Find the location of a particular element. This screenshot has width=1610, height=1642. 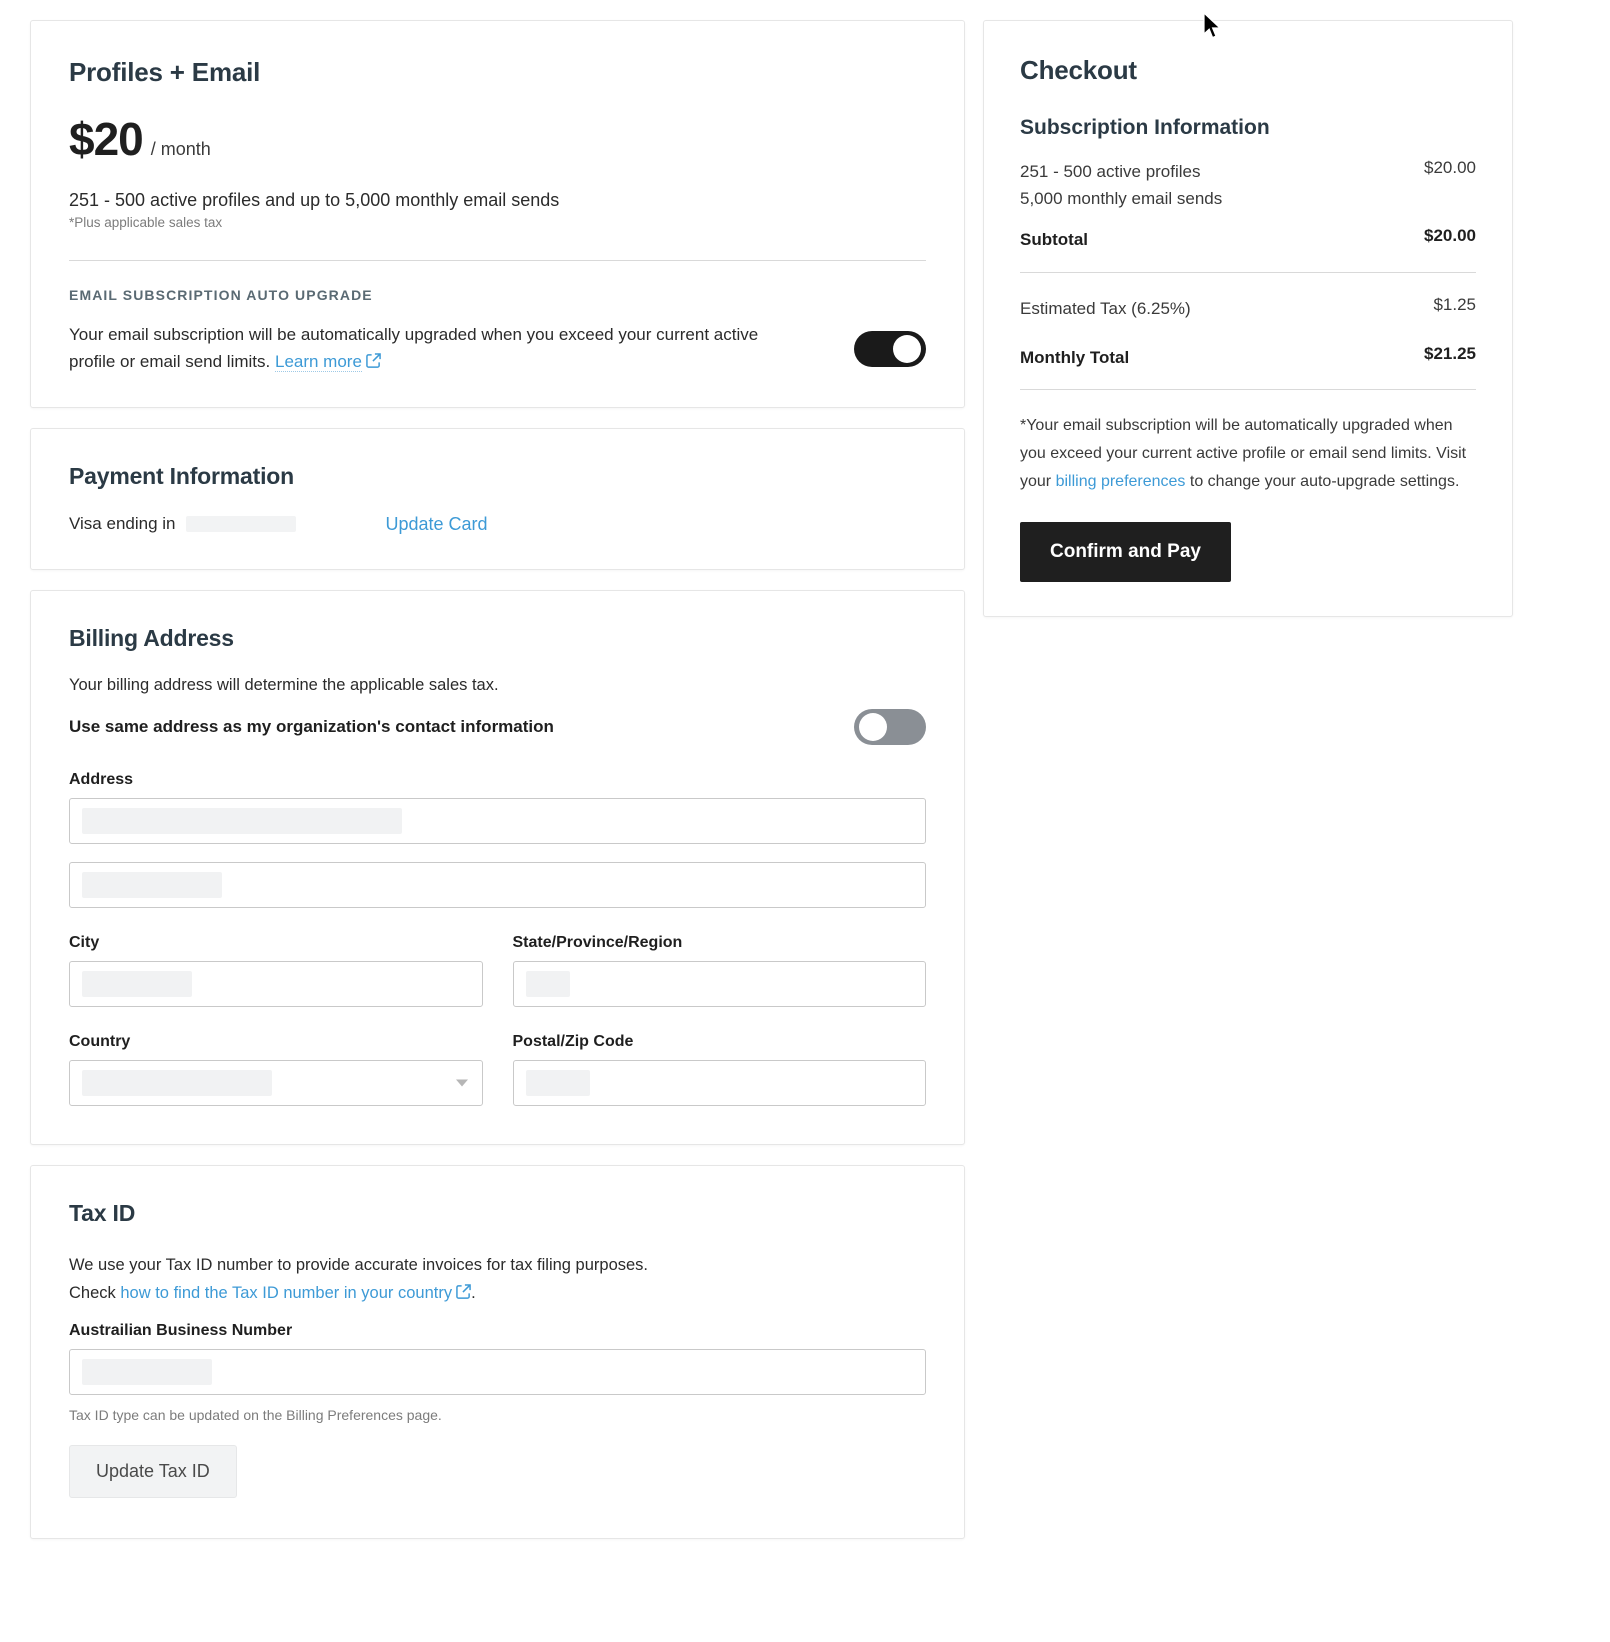

plan-title: Profiles + Email is located at coordinates (165, 72).